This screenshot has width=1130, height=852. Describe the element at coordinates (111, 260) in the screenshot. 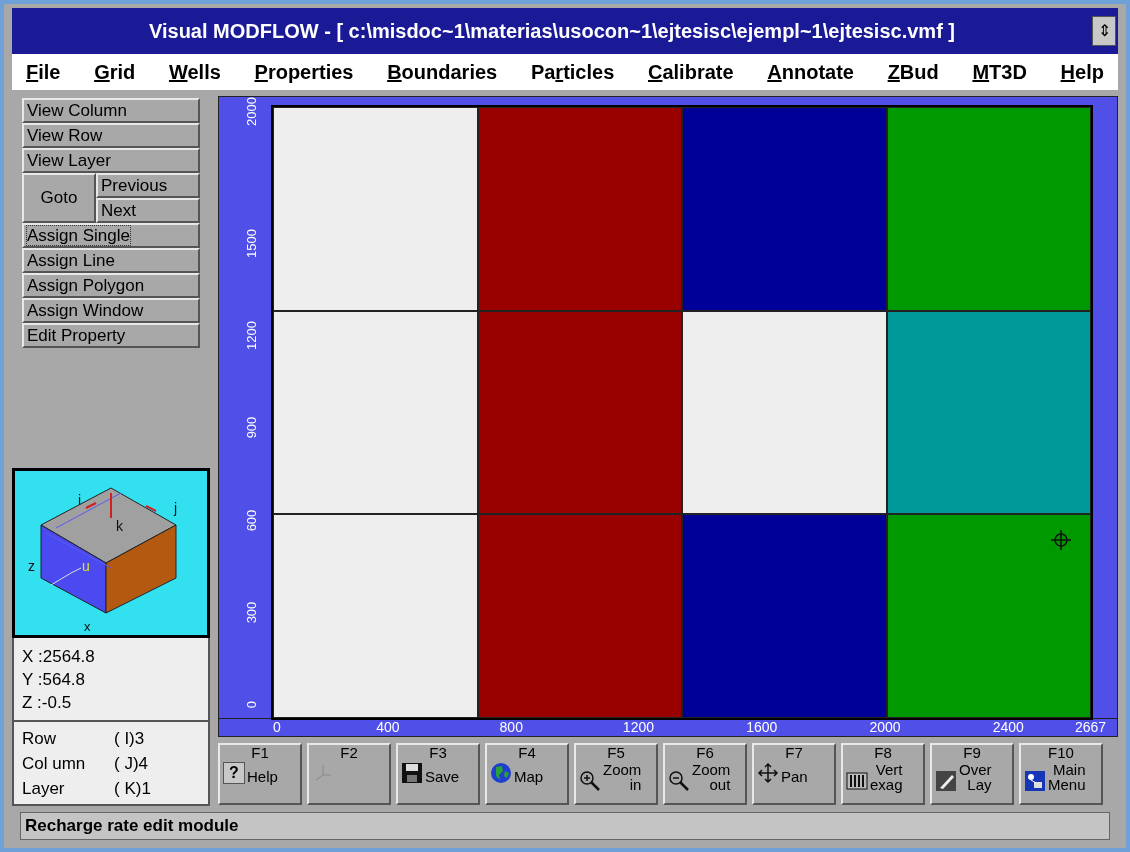

I see `tool-button: Assign Line` at that location.